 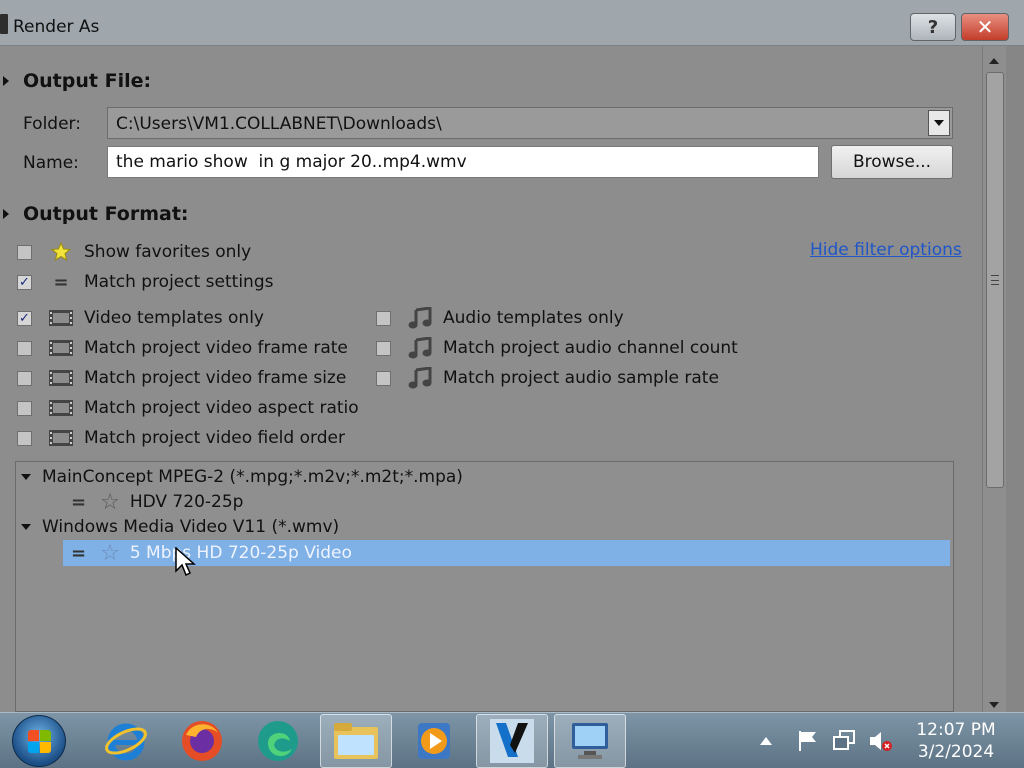 What do you see at coordinates (191, 527) in the screenshot?
I see `tree-group-label: Windows Media Video V11 (*.wmv)` at bounding box center [191, 527].